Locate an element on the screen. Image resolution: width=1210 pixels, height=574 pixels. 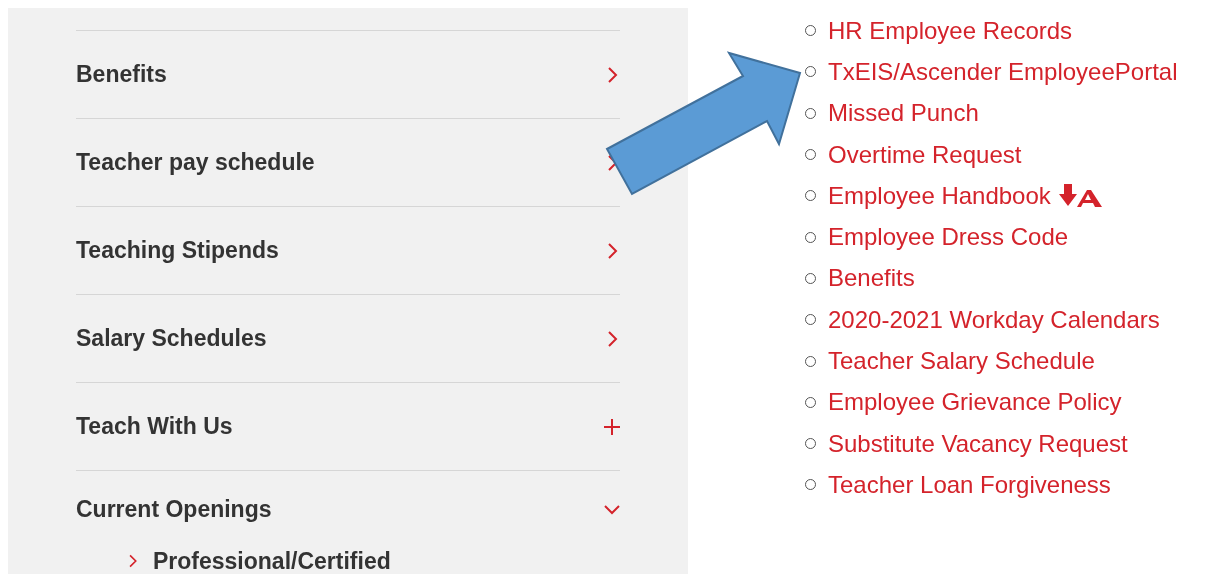
menu-item: Teach With Us is located at coordinates (154, 426).